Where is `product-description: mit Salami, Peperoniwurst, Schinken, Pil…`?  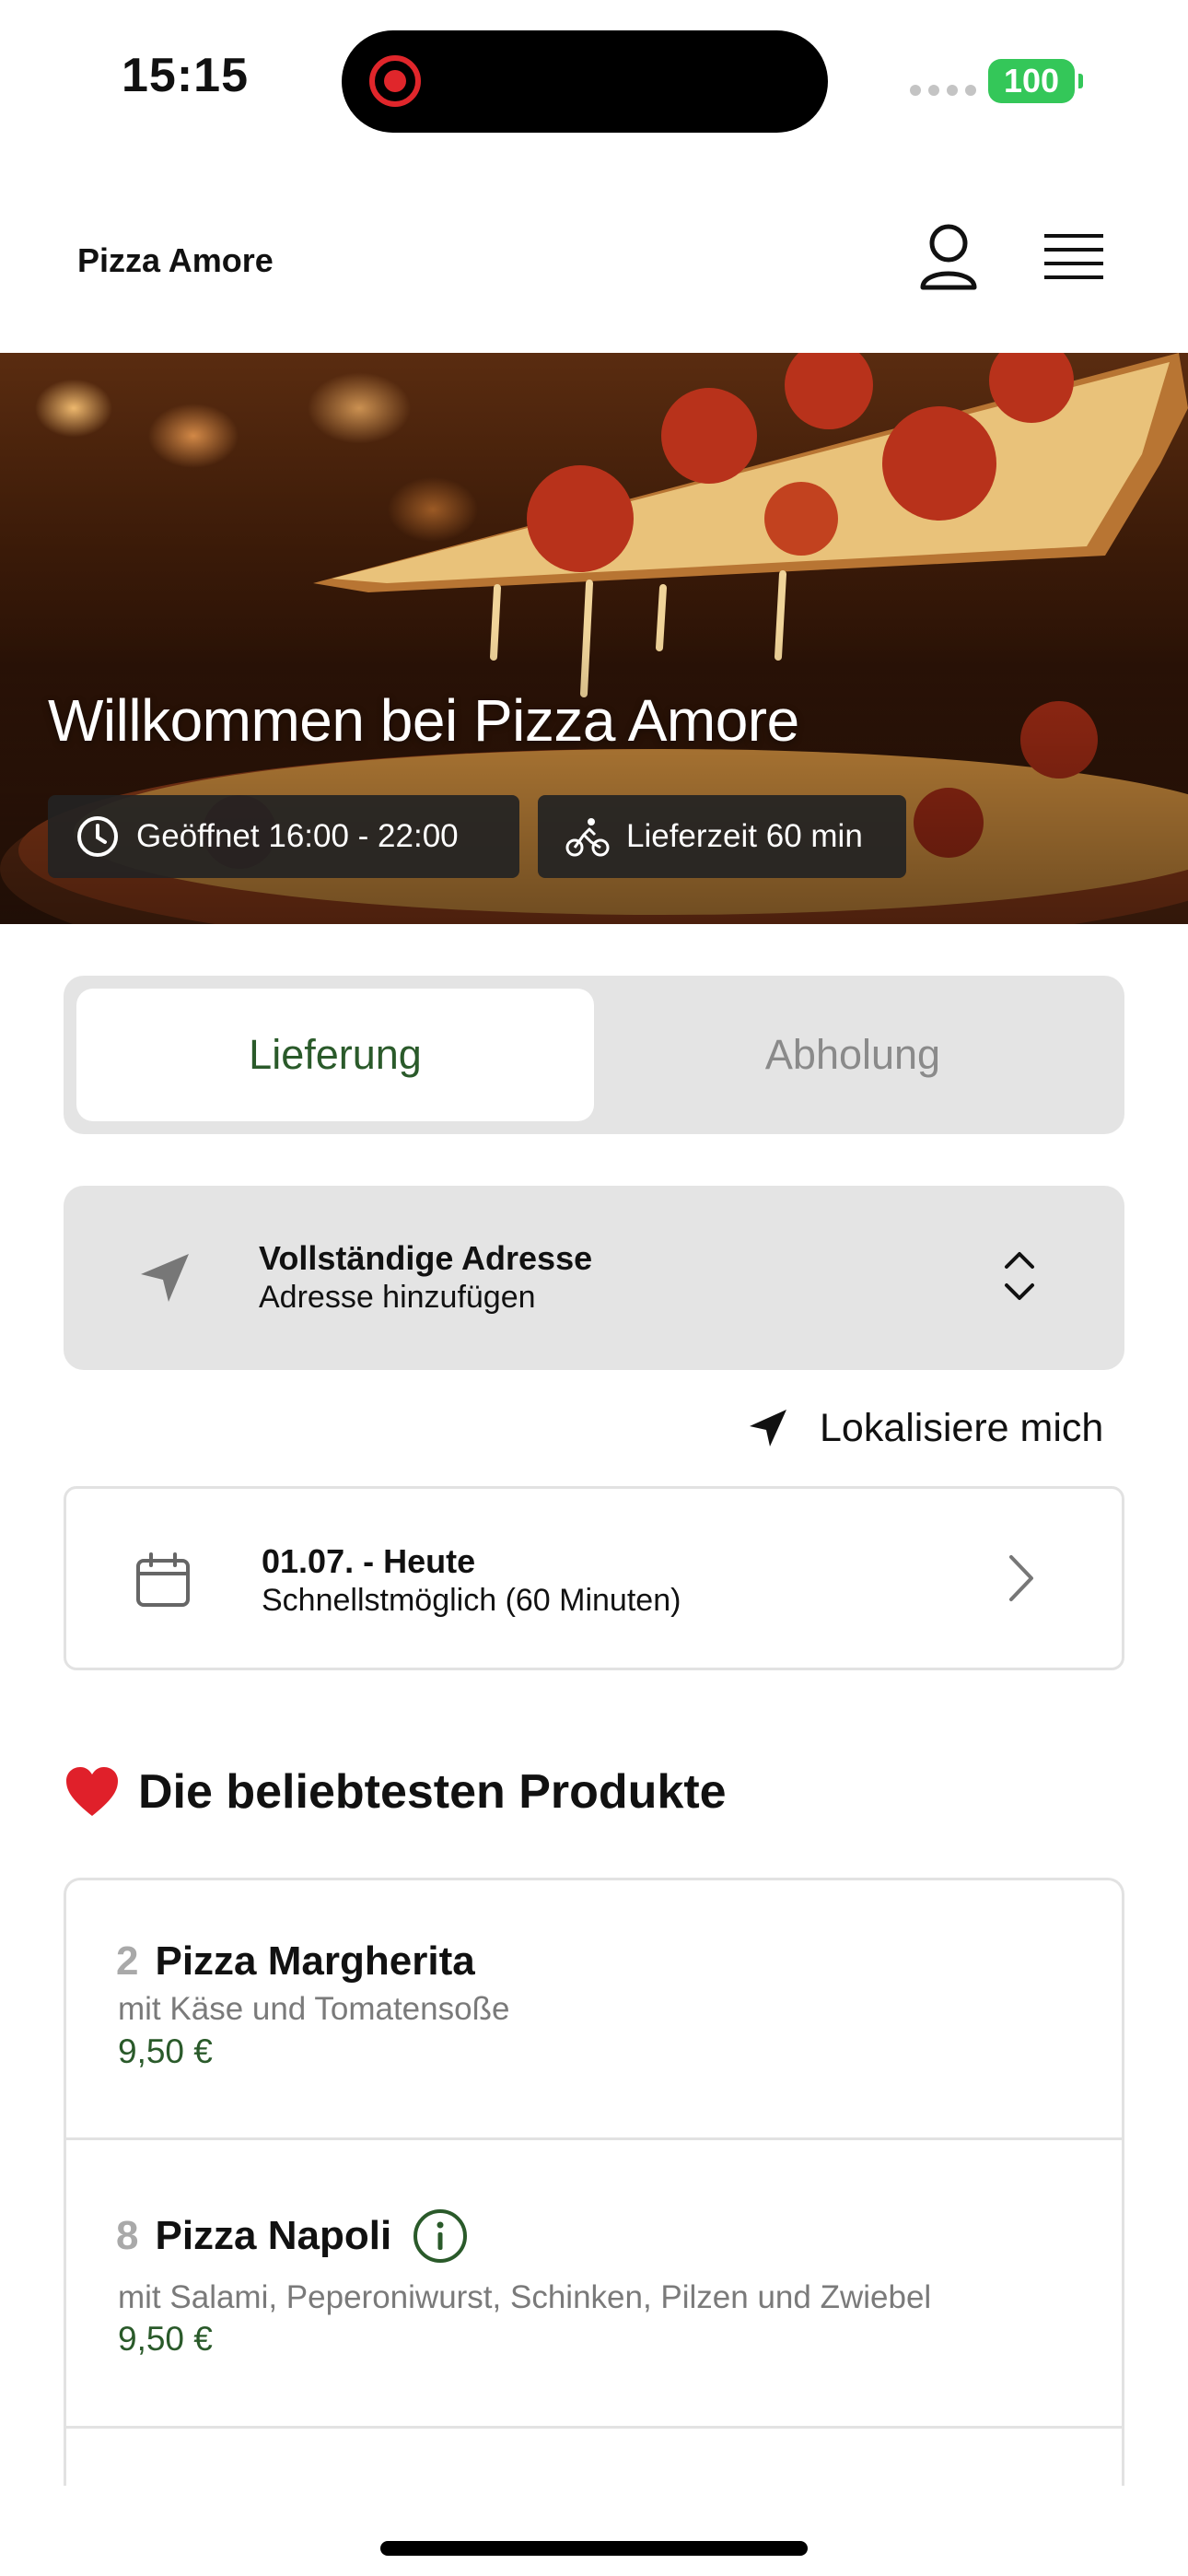
product-description: mit Salami, Peperoniwurst, Schinken, Pil… is located at coordinates (525, 2297).